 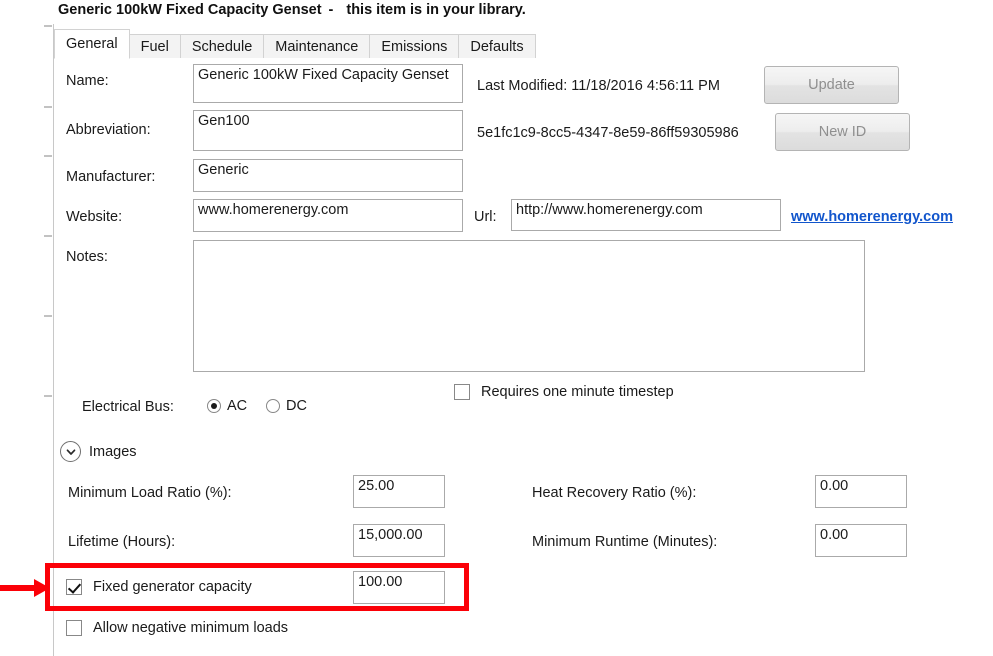 What do you see at coordinates (190, 10) in the screenshot?
I see `page-title-item-name: Generic 100kW Fixed Capacity Genset` at bounding box center [190, 10].